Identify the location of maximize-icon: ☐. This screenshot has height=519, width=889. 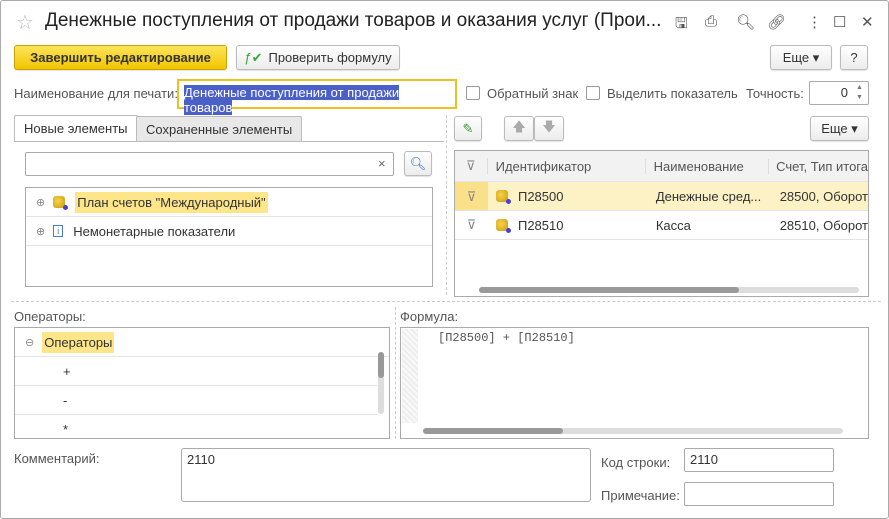
(839, 22).